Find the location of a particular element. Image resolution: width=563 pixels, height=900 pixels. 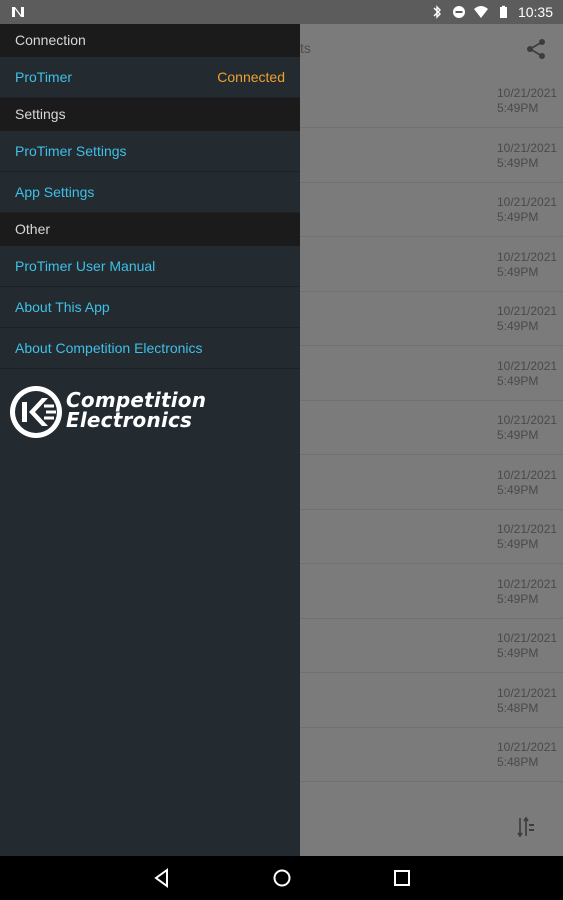

drawer-item-protimer: ProTimer Connected is located at coordinates (150, 77).